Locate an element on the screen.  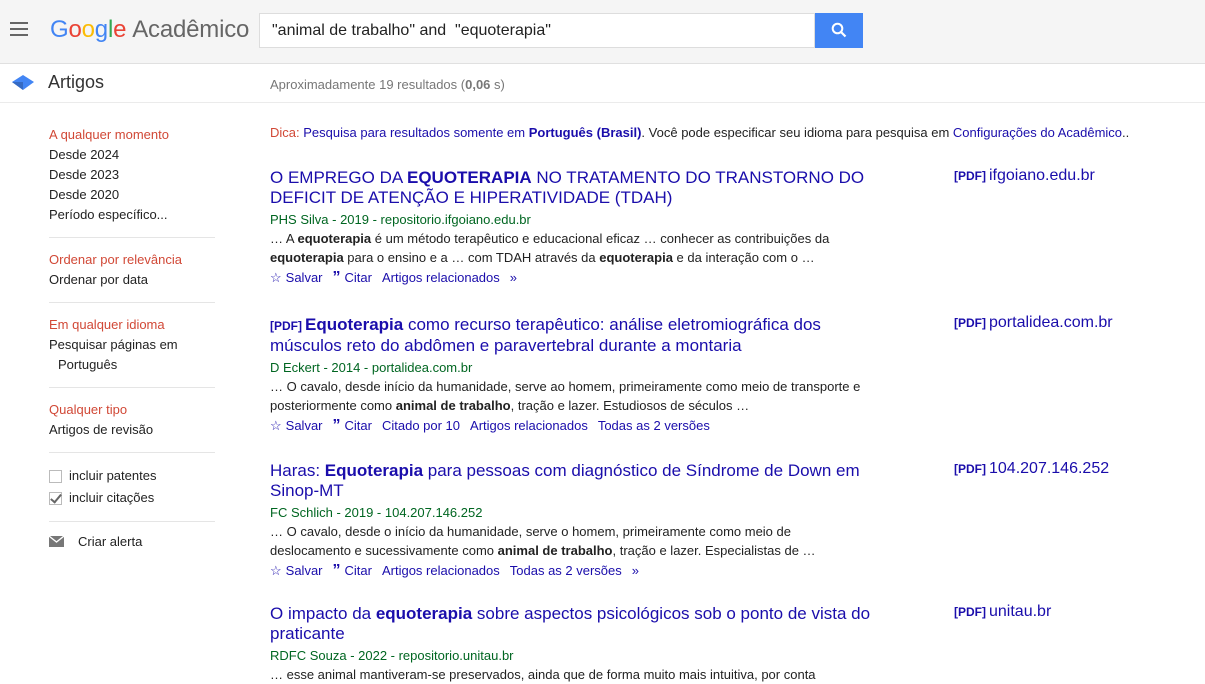
title-text: equoterapia is located at coordinates (424, 613).